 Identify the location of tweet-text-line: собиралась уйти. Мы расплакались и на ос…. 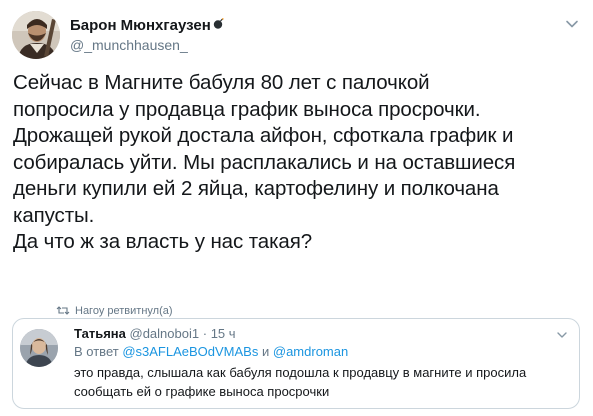
(264, 162).